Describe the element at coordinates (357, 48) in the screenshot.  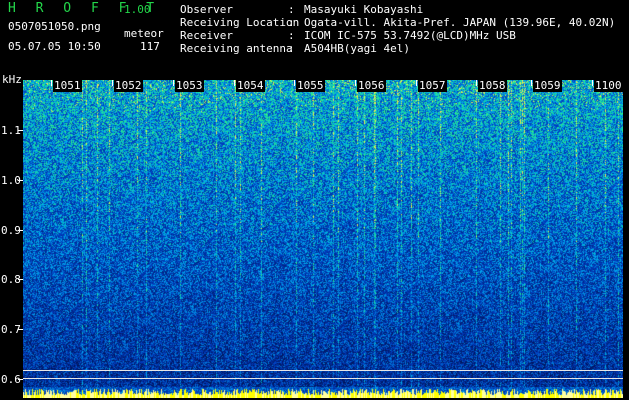
I see `info-value: A504HB(yagi 4el)` at that location.